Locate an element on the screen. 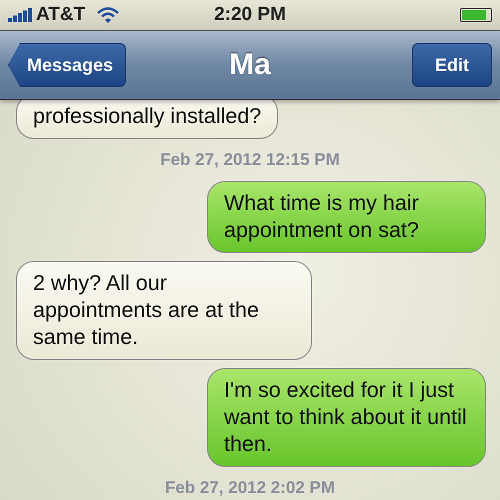 The width and height of the screenshot is (500, 500). battery-icon is located at coordinates (476, 15).